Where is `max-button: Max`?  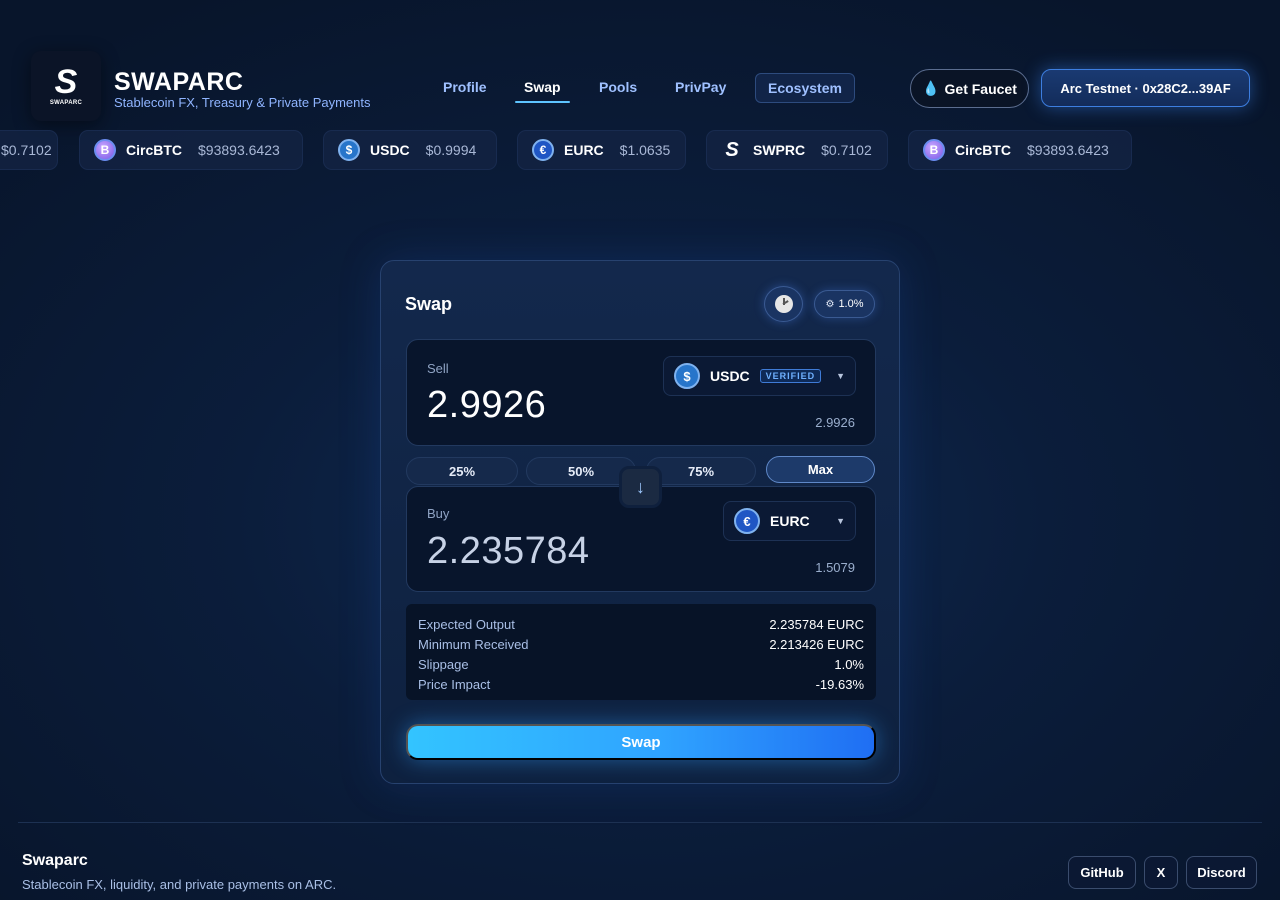
max-button: Max is located at coordinates (820, 469).